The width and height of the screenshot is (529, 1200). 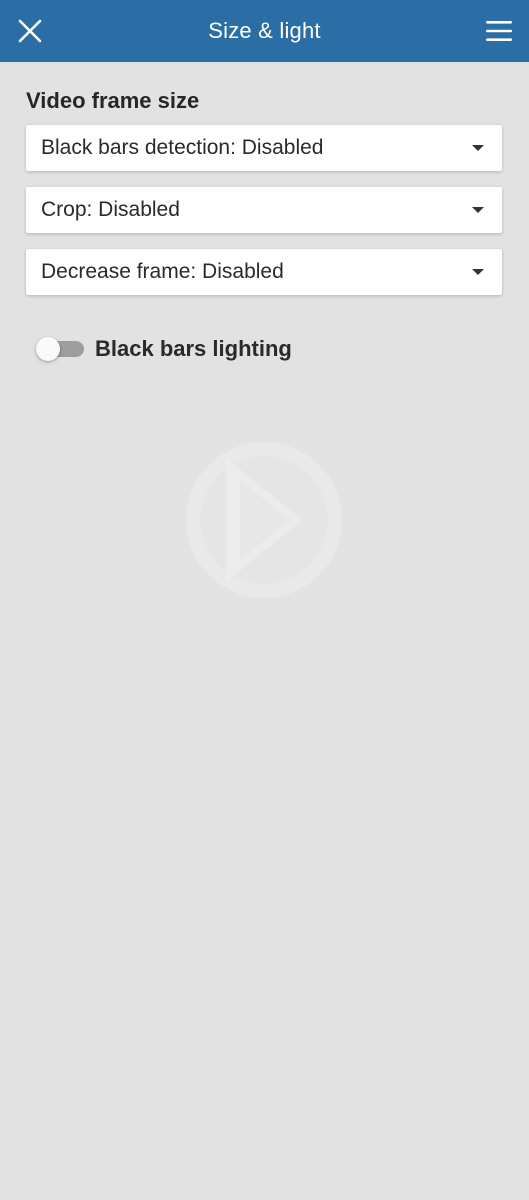 I want to click on black-bars-lighting-toggle, so click(x=61, y=349).